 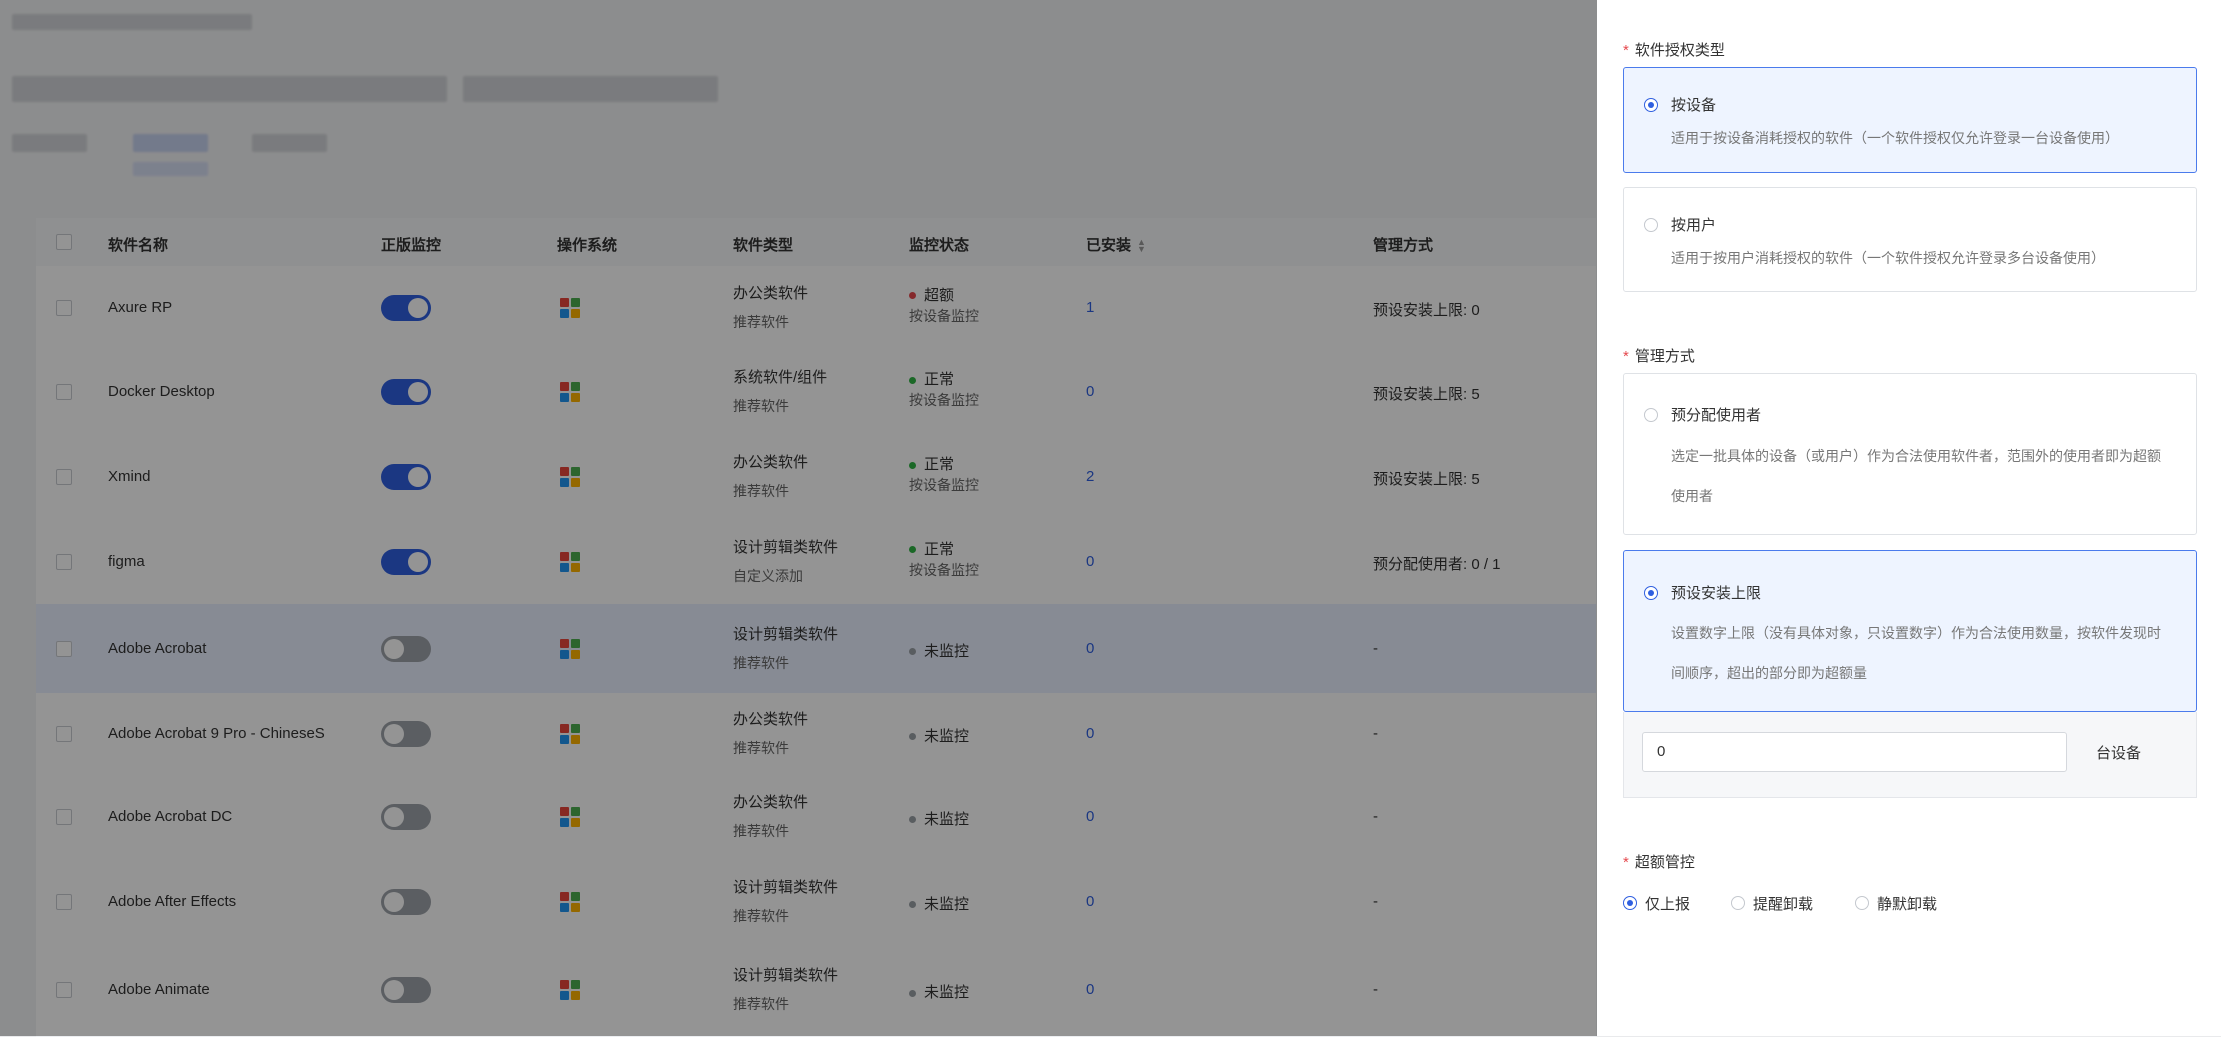 I want to click on license-option-user-label: 按用户, so click(x=1694, y=225).